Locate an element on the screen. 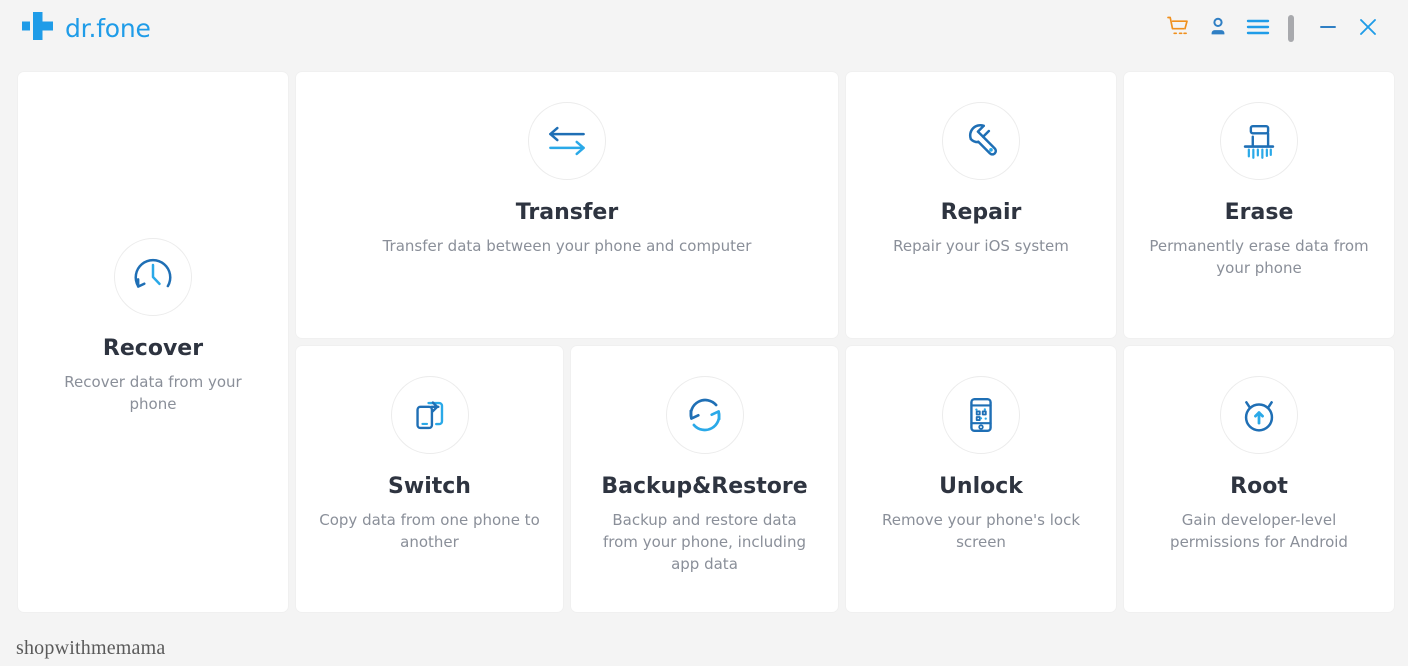  android-root-icon is located at coordinates (1259, 415).